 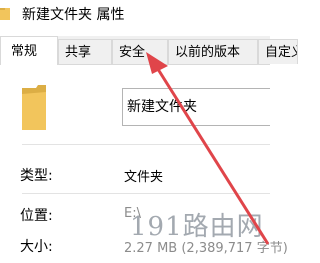 What do you see at coordinates (196, 107) in the screenshot?
I see `folder-name-input: 新建文件夹` at bounding box center [196, 107].